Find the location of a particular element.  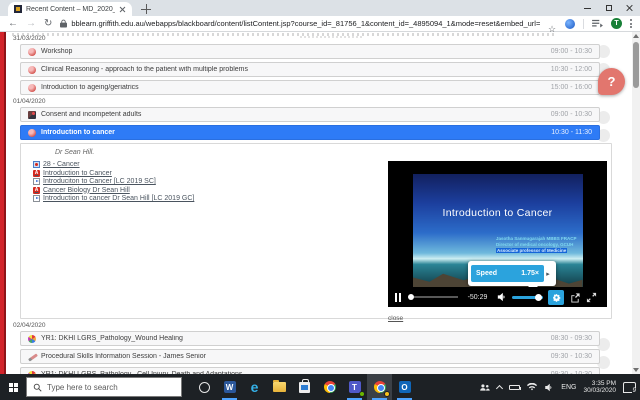

profile-avatar: T is located at coordinates (616, 23).